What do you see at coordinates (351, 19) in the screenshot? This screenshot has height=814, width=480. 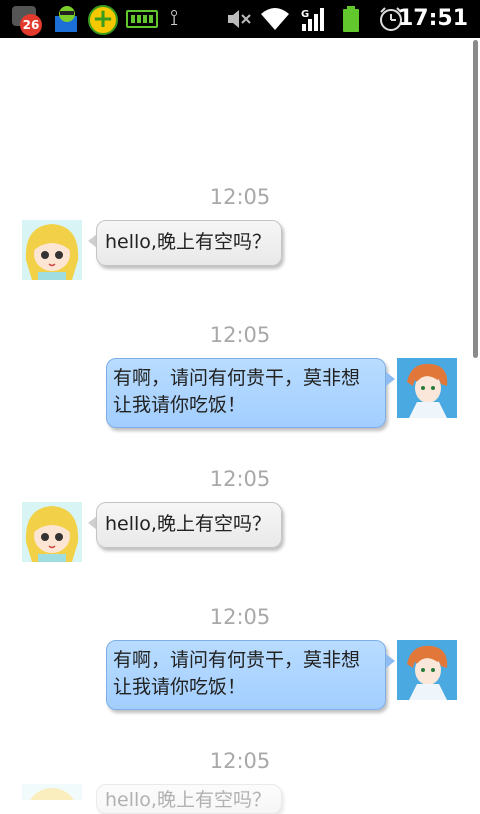 I see `battery-icon` at bounding box center [351, 19].